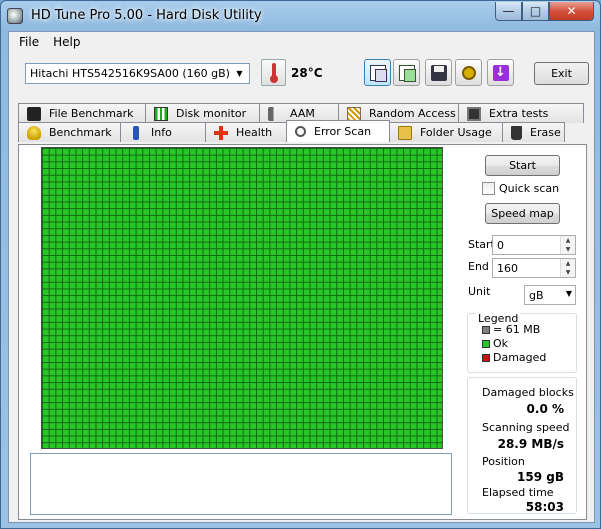  I want to click on temperature-button, so click(273, 72).